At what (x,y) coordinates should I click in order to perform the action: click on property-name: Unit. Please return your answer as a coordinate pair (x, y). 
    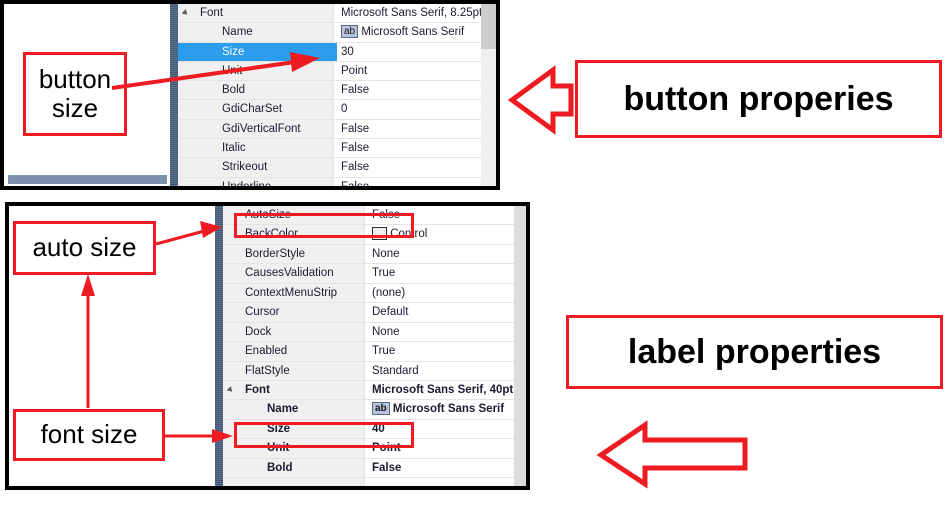
    Looking at the image, I should click on (232, 70).